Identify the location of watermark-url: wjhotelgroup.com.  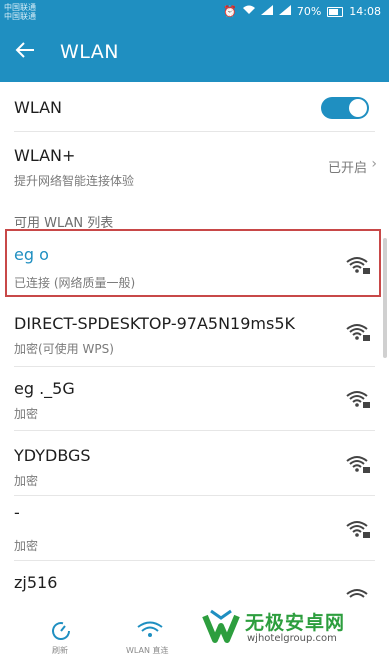
(292, 638).